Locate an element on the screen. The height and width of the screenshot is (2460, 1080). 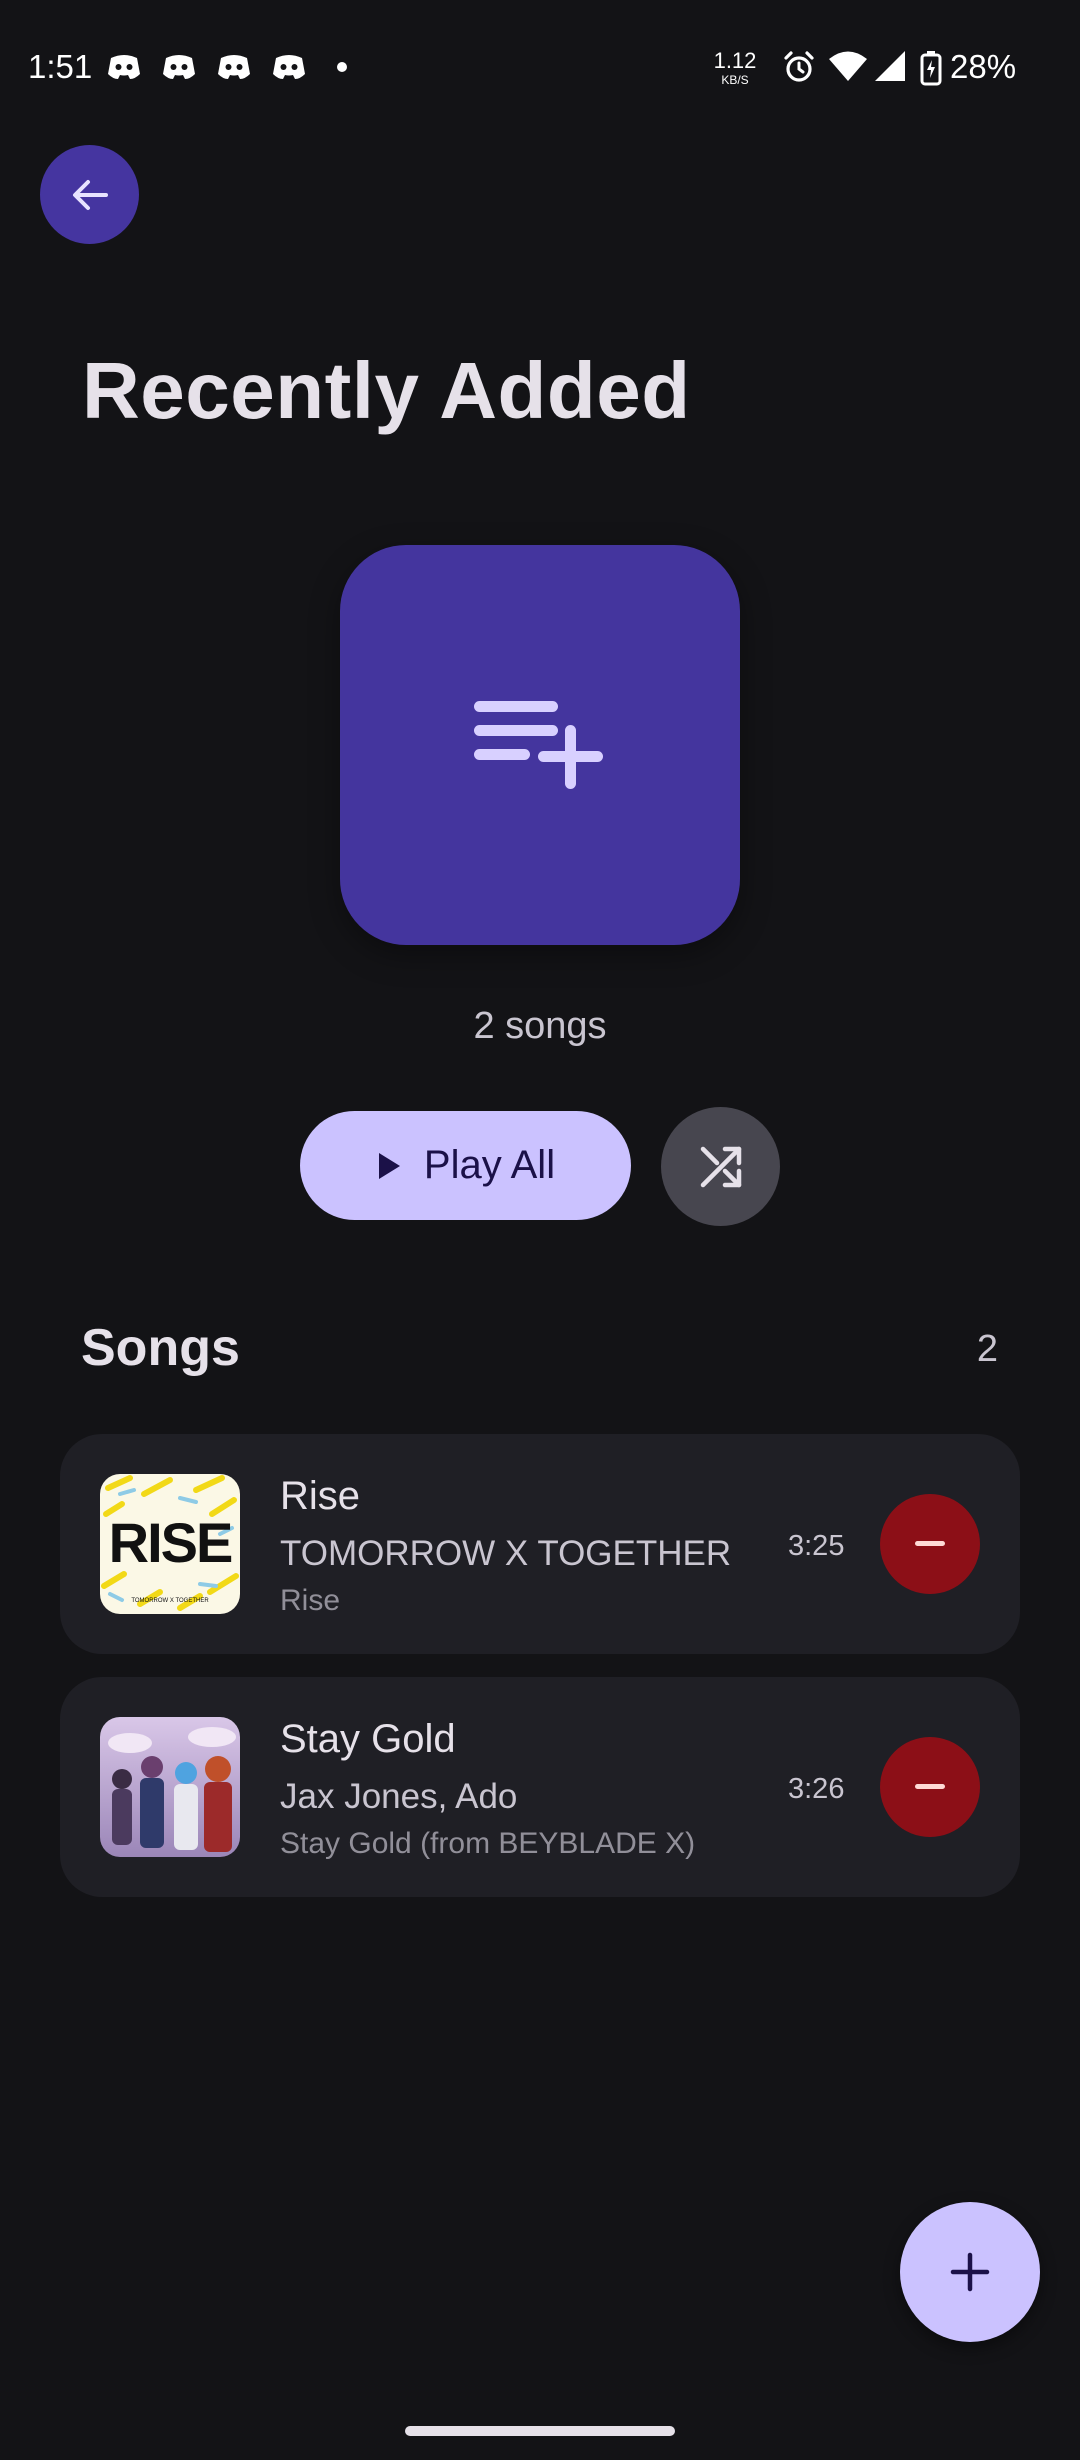
play-icon is located at coordinates (389, 1165).